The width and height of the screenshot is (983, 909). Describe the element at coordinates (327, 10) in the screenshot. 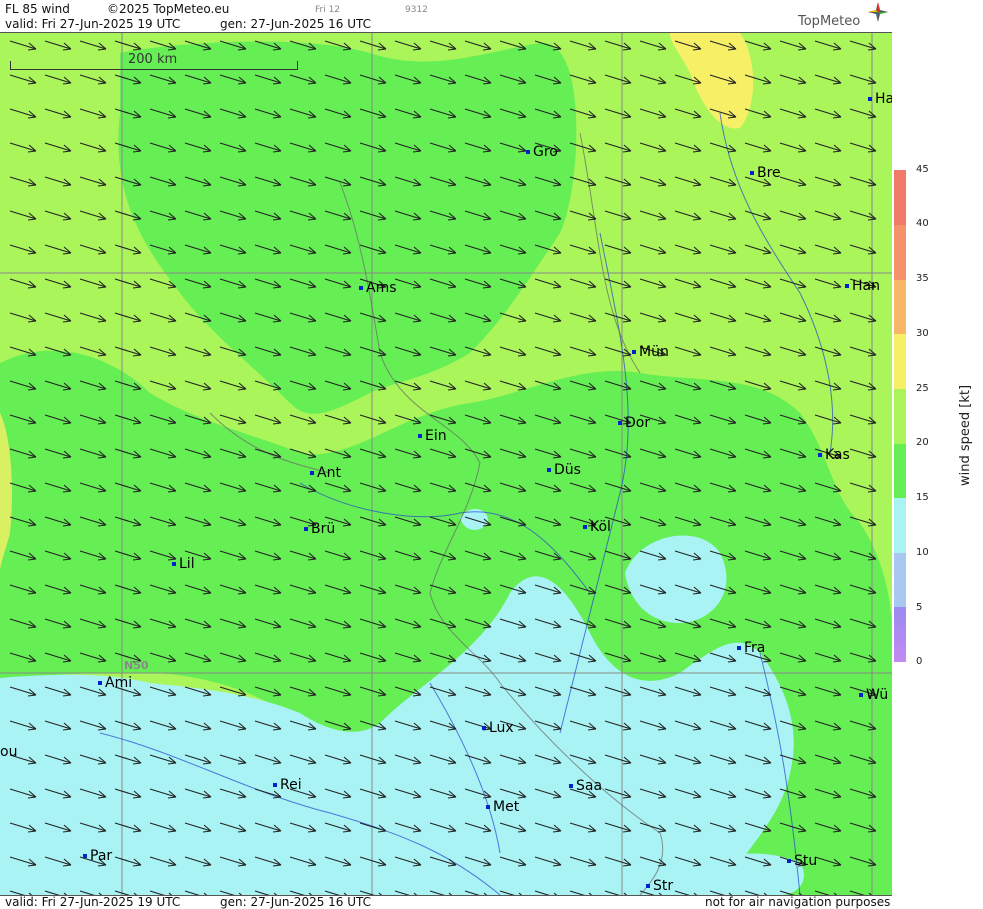

I see `day-tab: Fri 12` at that location.